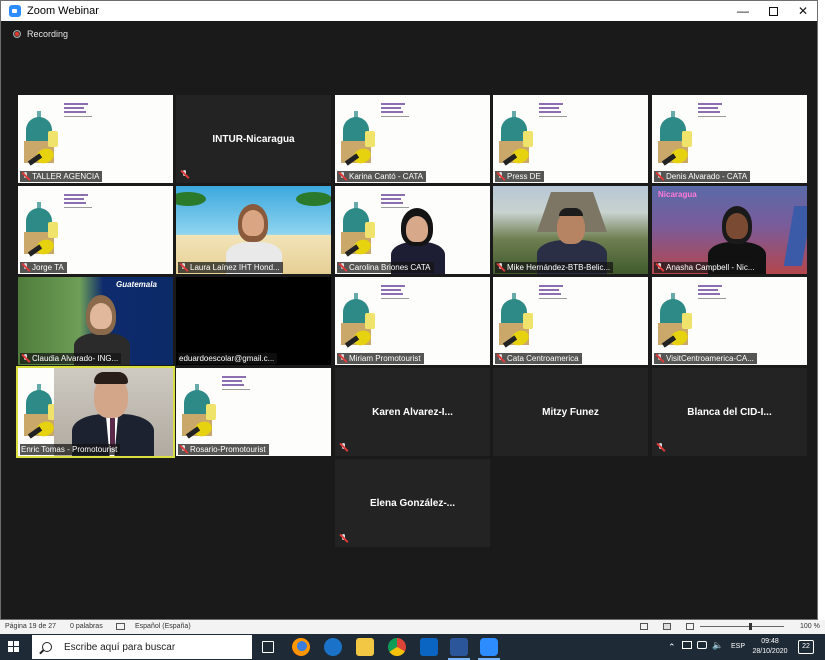  Describe the element at coordinates (253, 139) in the screenshot. I see `participant-tile: INTUR-Nicaragua` at that location.